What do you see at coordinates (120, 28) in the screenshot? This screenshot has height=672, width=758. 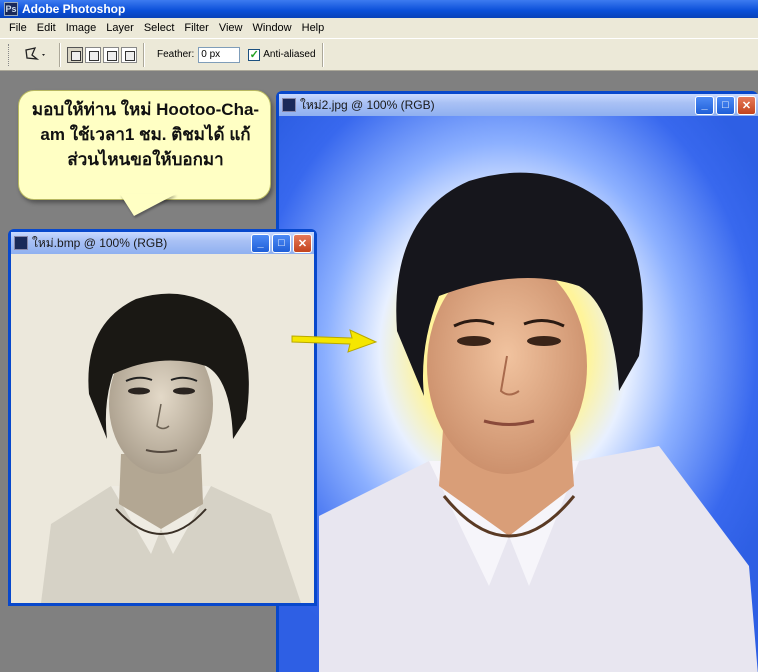 I see `menu-layer: Layer` at bounding box center [120, 28].